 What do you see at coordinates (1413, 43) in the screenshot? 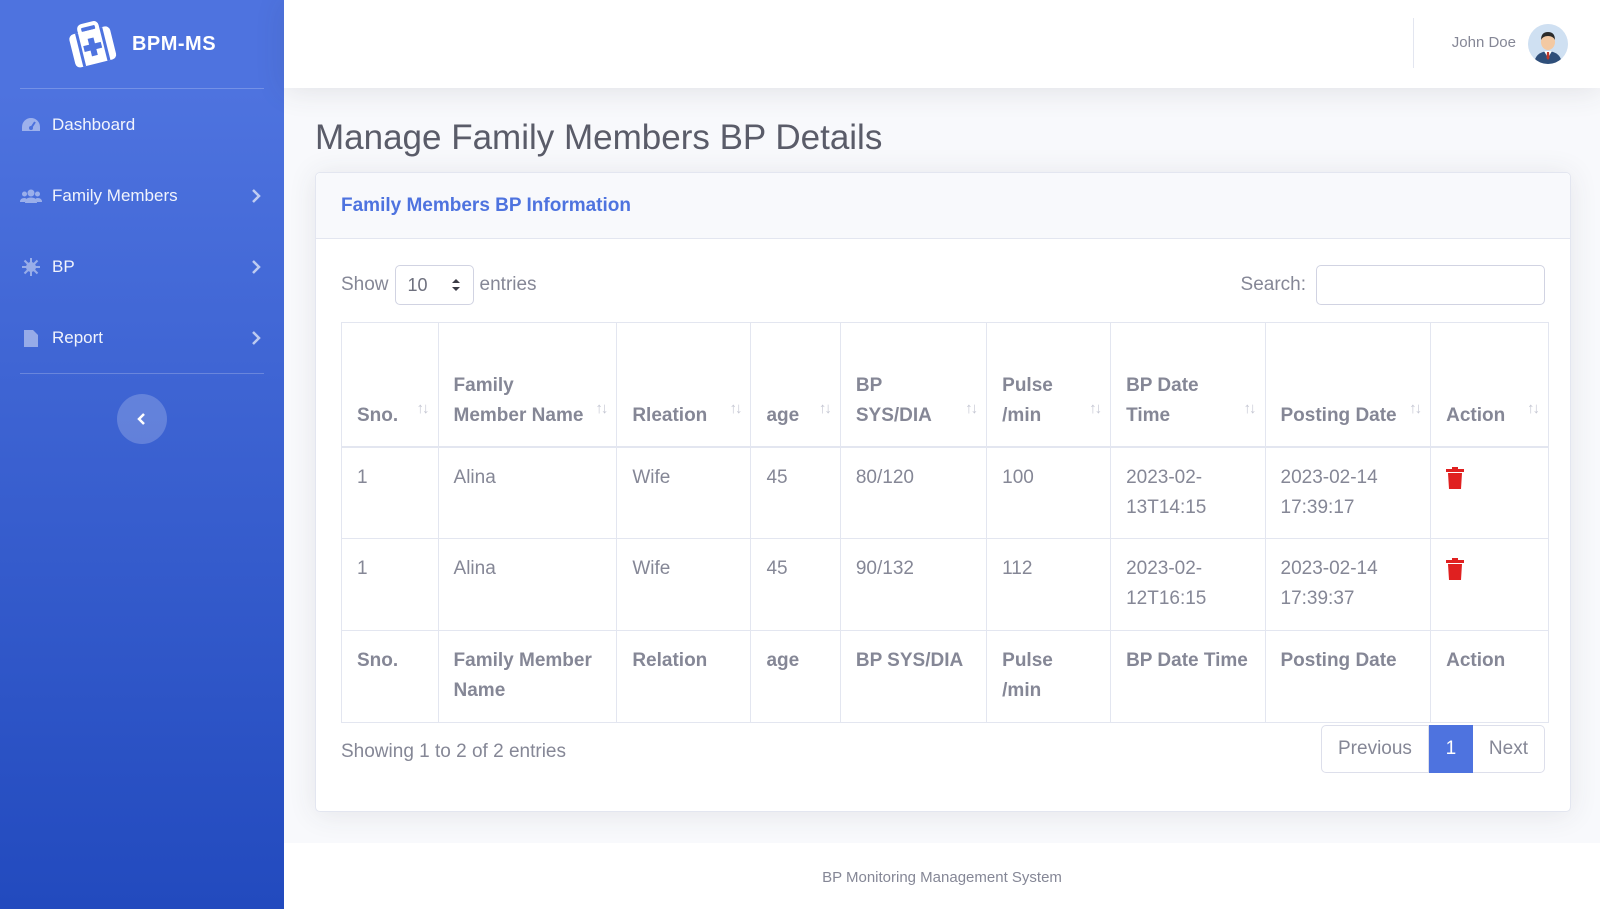
I see `topbar-divider` at bounding box center [1413, 43].